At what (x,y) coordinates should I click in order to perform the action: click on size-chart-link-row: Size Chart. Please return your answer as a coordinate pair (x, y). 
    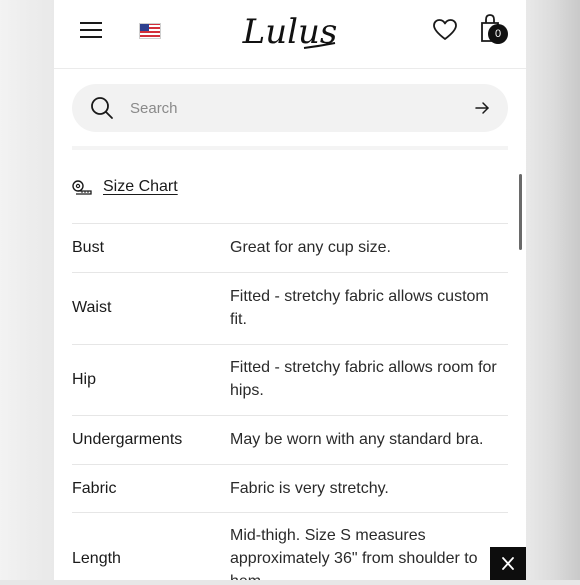
    Looking at the image, I should click on (125, 187).